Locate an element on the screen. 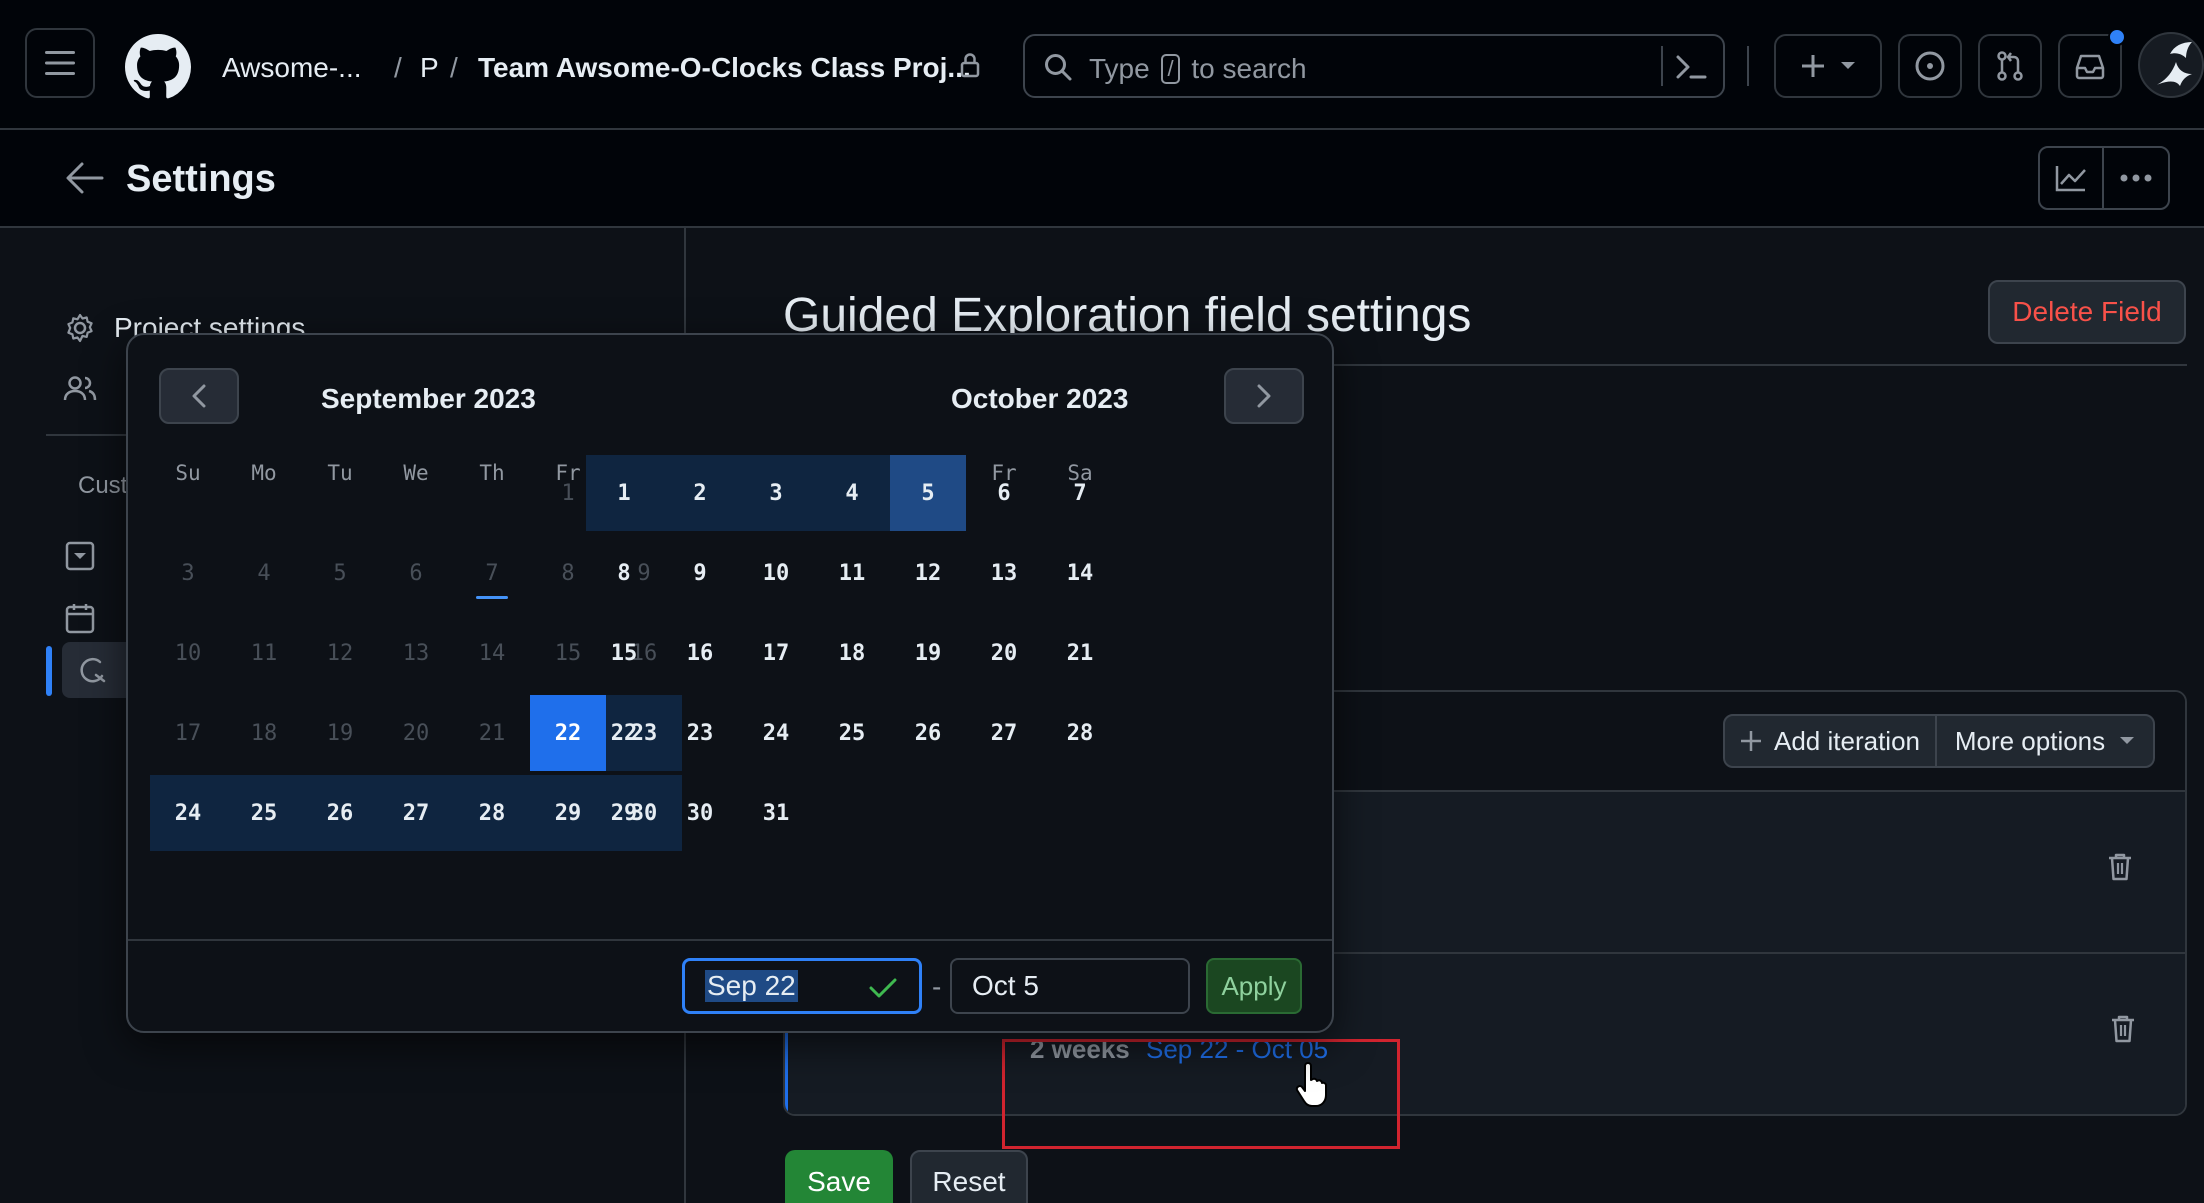 Image resolution: width=2204 pixels, height=1203 pixels. lock-icon is located at coordinates (970, 67).